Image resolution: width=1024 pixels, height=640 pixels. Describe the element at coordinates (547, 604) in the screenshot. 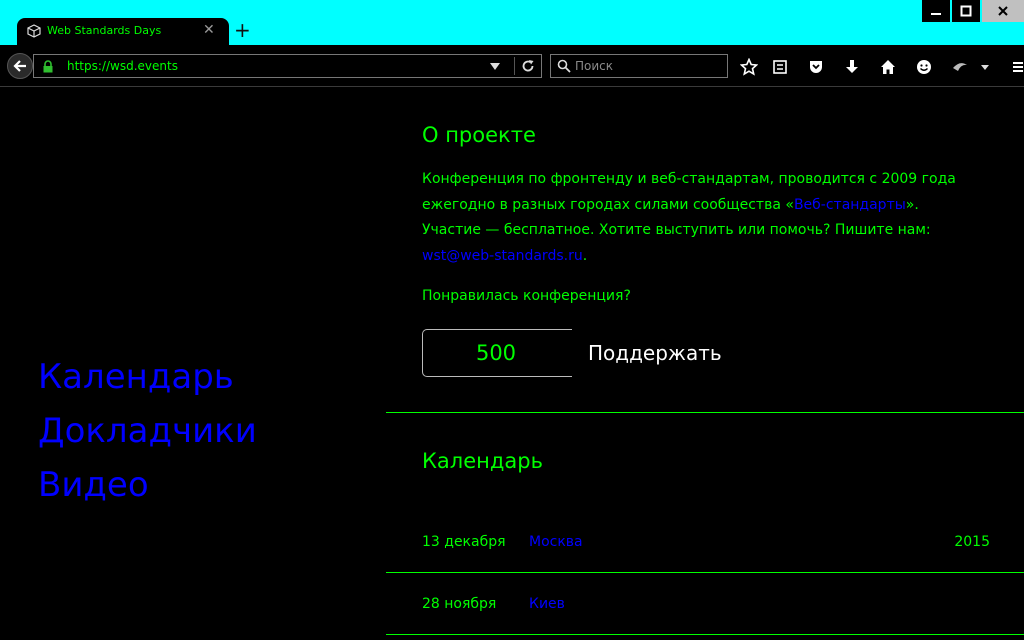

I see `event-city-link: Киев` at that location.